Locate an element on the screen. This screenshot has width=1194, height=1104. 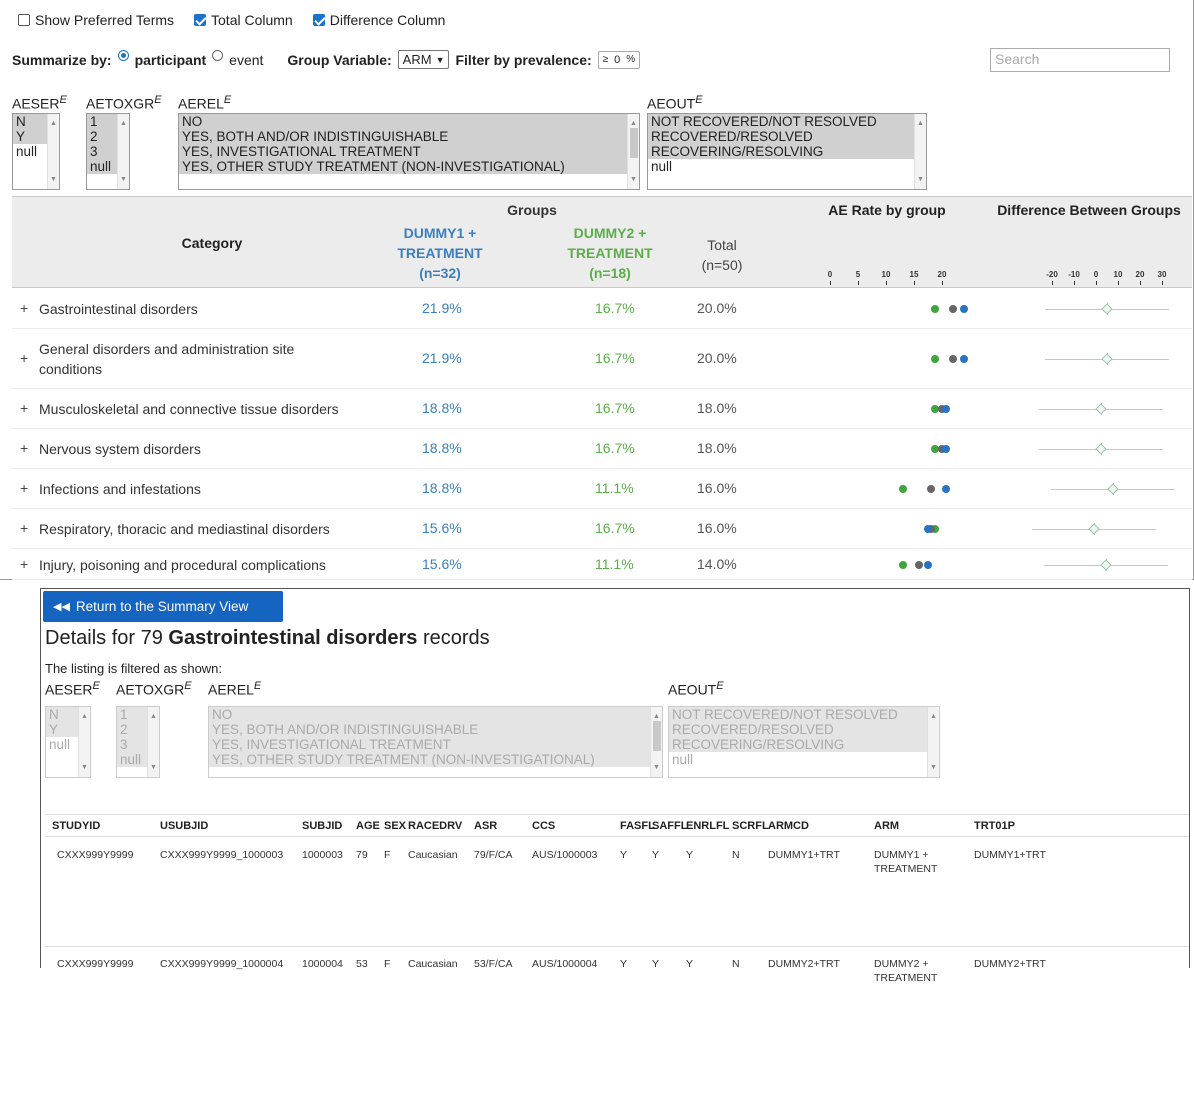
category-label: Gastrointestinal disorders is located at coordinates (118, 309).